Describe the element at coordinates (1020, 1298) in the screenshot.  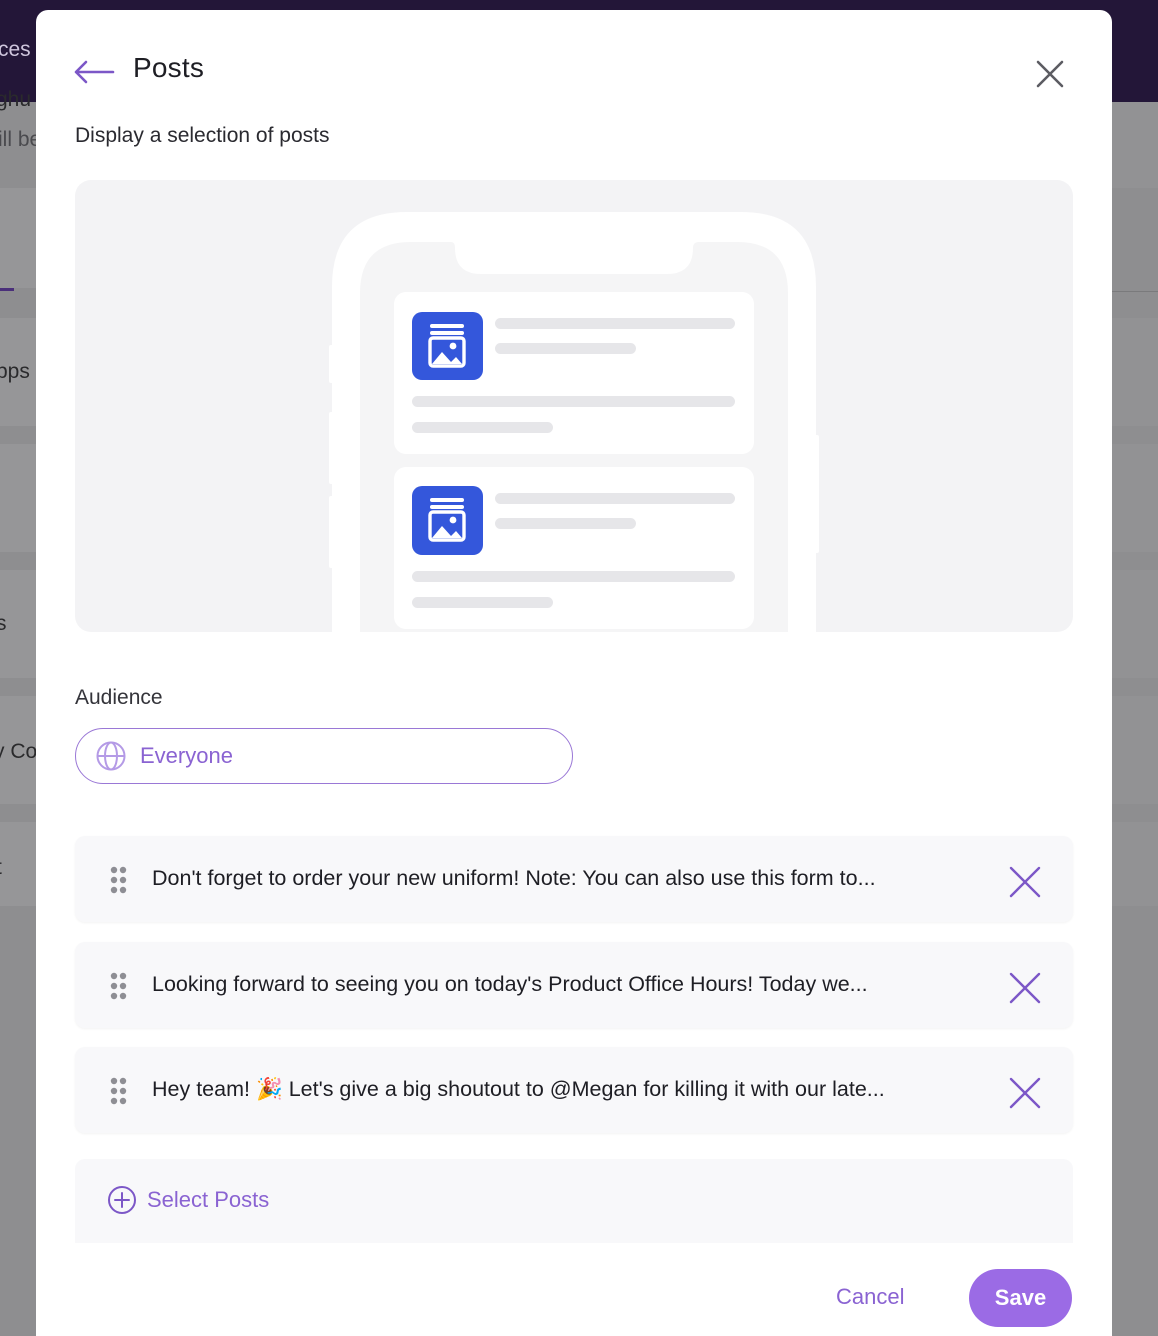
I see `save-button: Save` at that location.